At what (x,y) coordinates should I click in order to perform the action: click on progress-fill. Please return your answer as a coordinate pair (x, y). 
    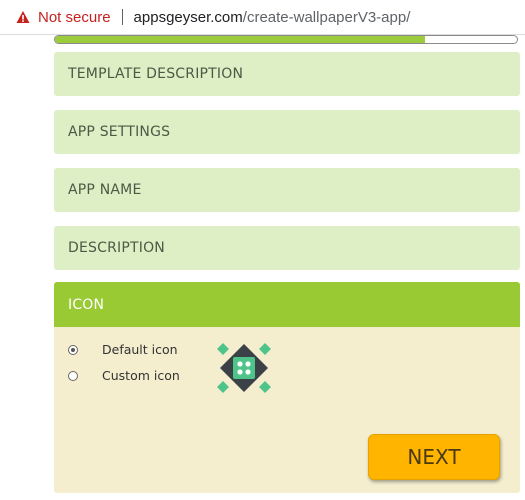
    Looking at the image, I should click on (240, 39).